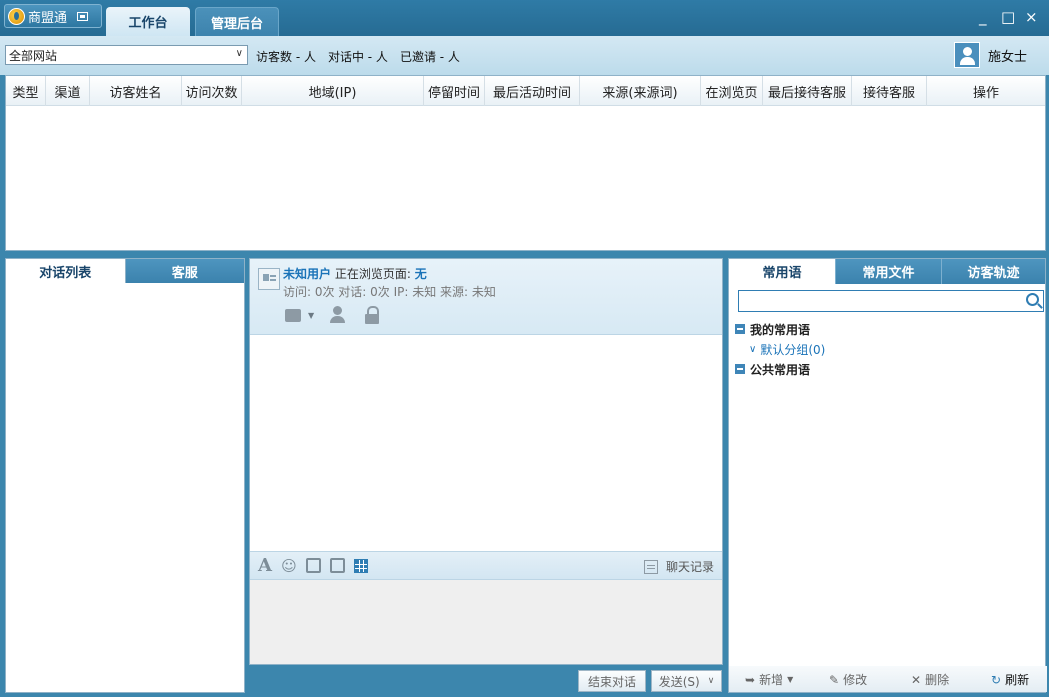  I want to click on grid-icon, so click(361, 565).